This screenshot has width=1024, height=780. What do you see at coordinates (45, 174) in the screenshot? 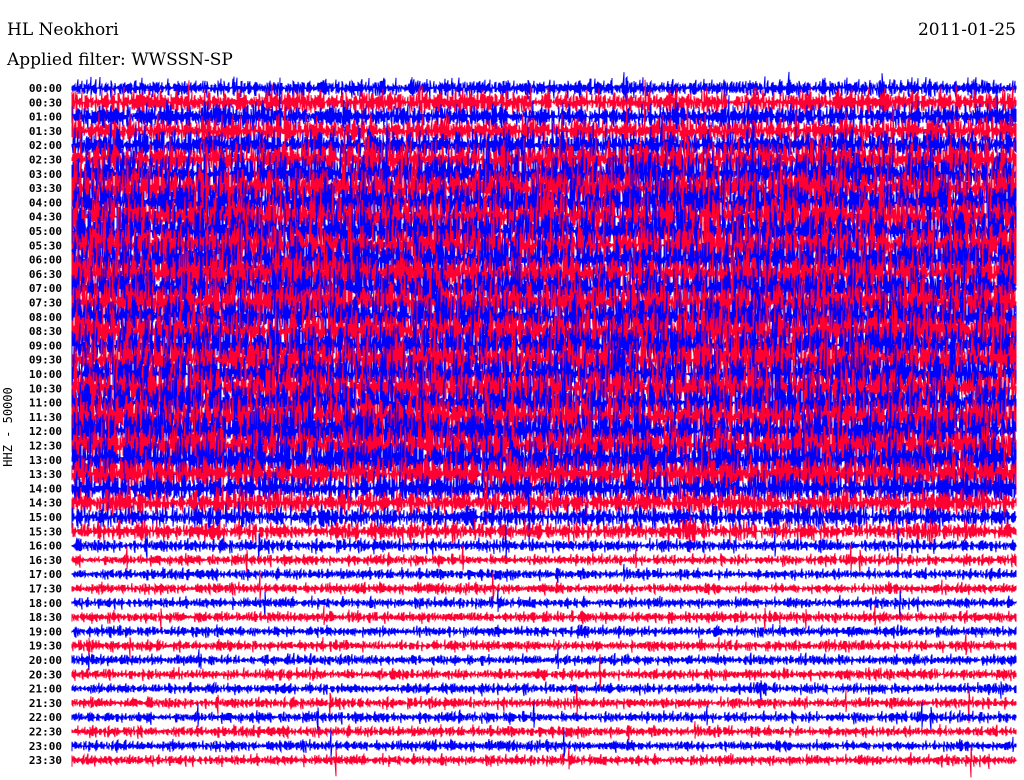
I see `row-time-label: 03:00` at bounding box center [45, 174].